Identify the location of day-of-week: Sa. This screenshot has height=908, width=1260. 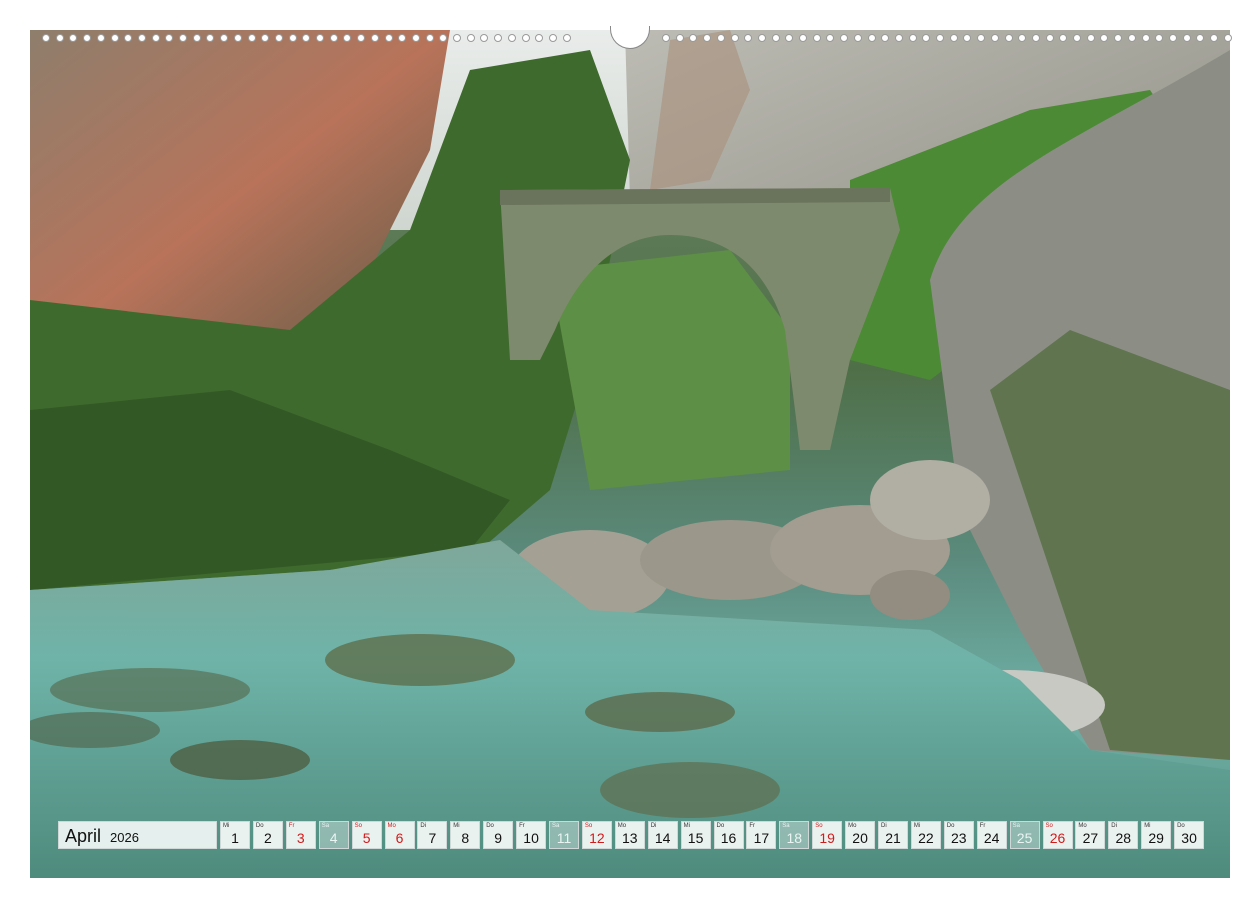
(556, 826).